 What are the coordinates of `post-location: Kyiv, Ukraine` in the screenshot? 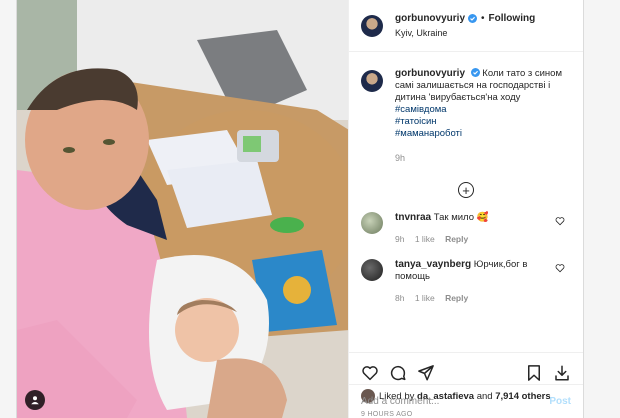 It's located at (465, 33).